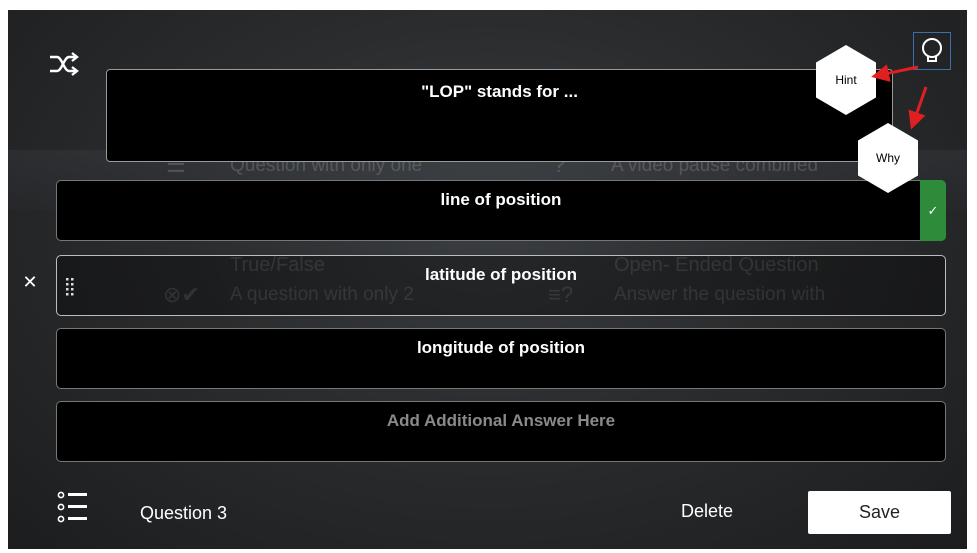 The image size is (977, 553). Describe the element at coordinates (899, 97) in the screenshot. I see `annotation-arrows` at that location.